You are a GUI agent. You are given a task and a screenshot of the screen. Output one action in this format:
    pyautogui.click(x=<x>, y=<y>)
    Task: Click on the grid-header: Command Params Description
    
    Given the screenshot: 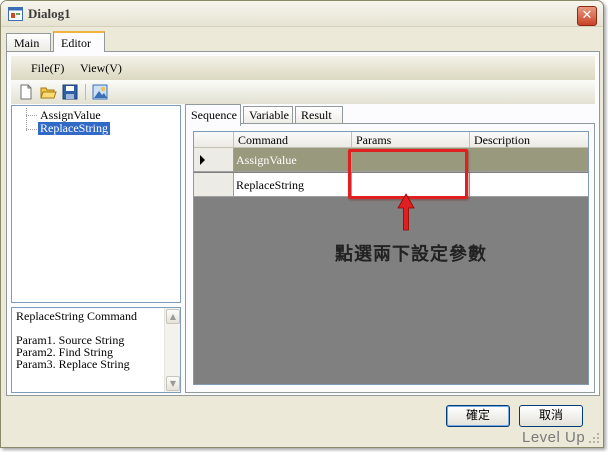 What is the action you would take?
    pyautogui.click(x=391, y=140)
    